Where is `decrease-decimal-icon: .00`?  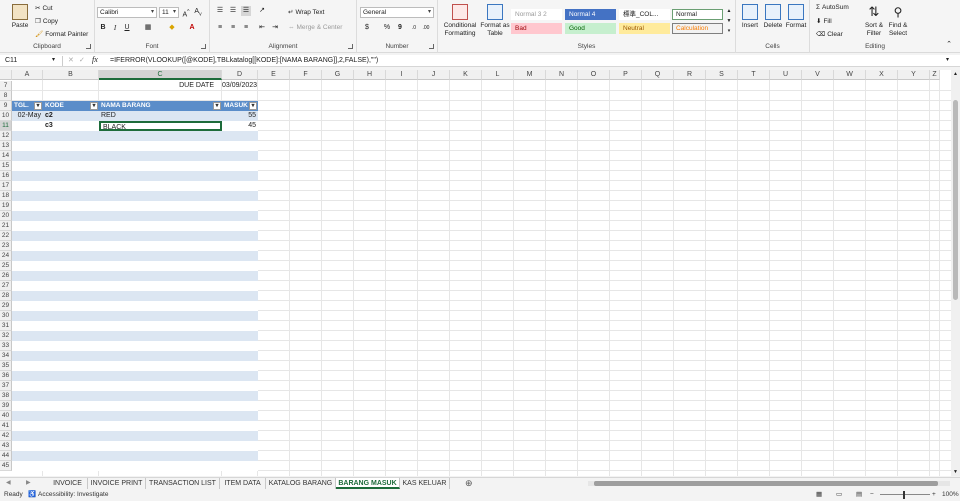 decrease-decimal-icon: .00 is located at coordinates (426, 28).